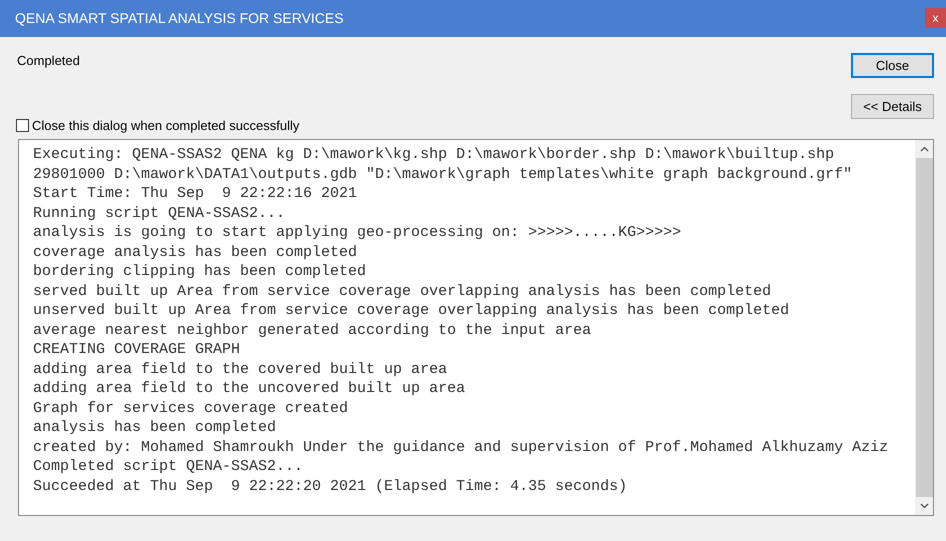 This screenshot has height=541, width=946. What do you see at coordinates (892, 65) in the screenshot?
I see `close-button: Close` at bounding box center [892, 65].